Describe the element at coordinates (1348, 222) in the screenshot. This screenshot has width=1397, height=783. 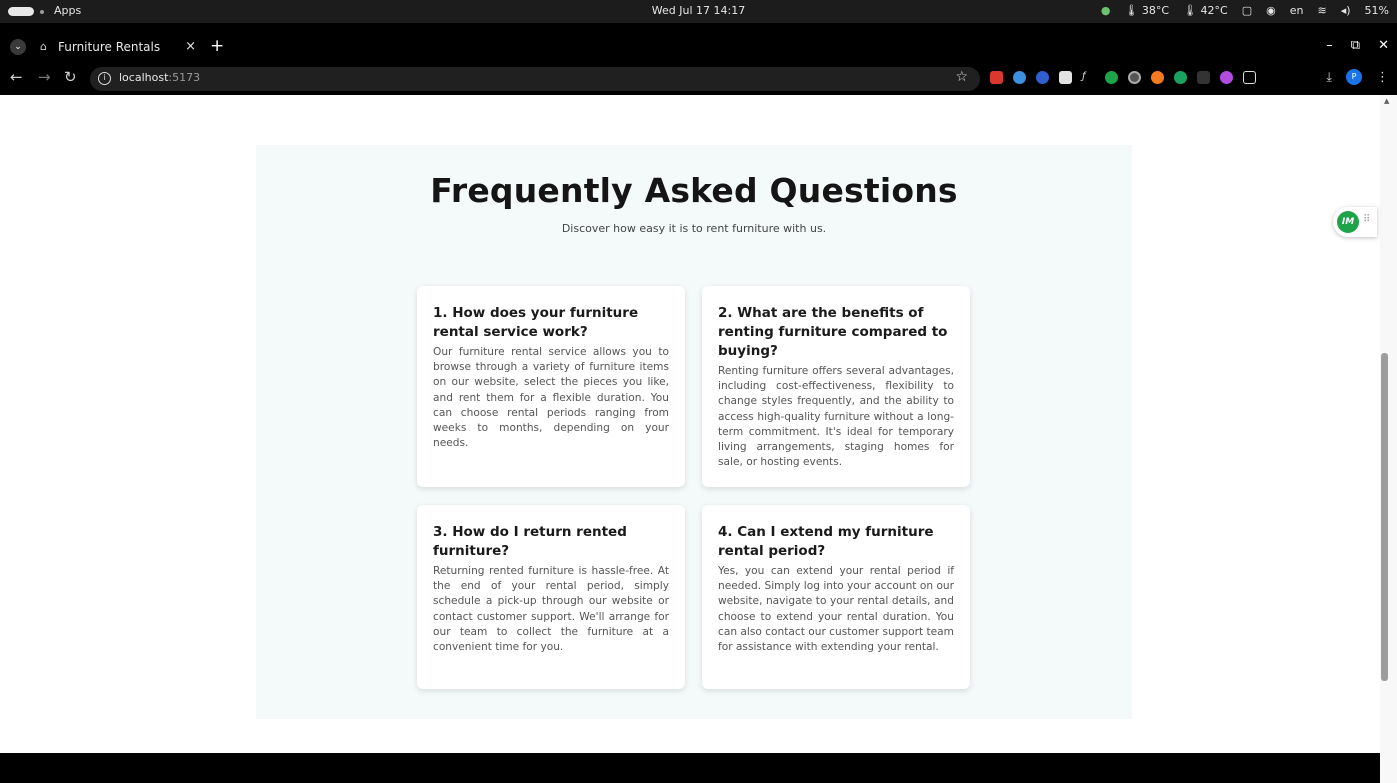
I see `badge-logo: IM` at that location.